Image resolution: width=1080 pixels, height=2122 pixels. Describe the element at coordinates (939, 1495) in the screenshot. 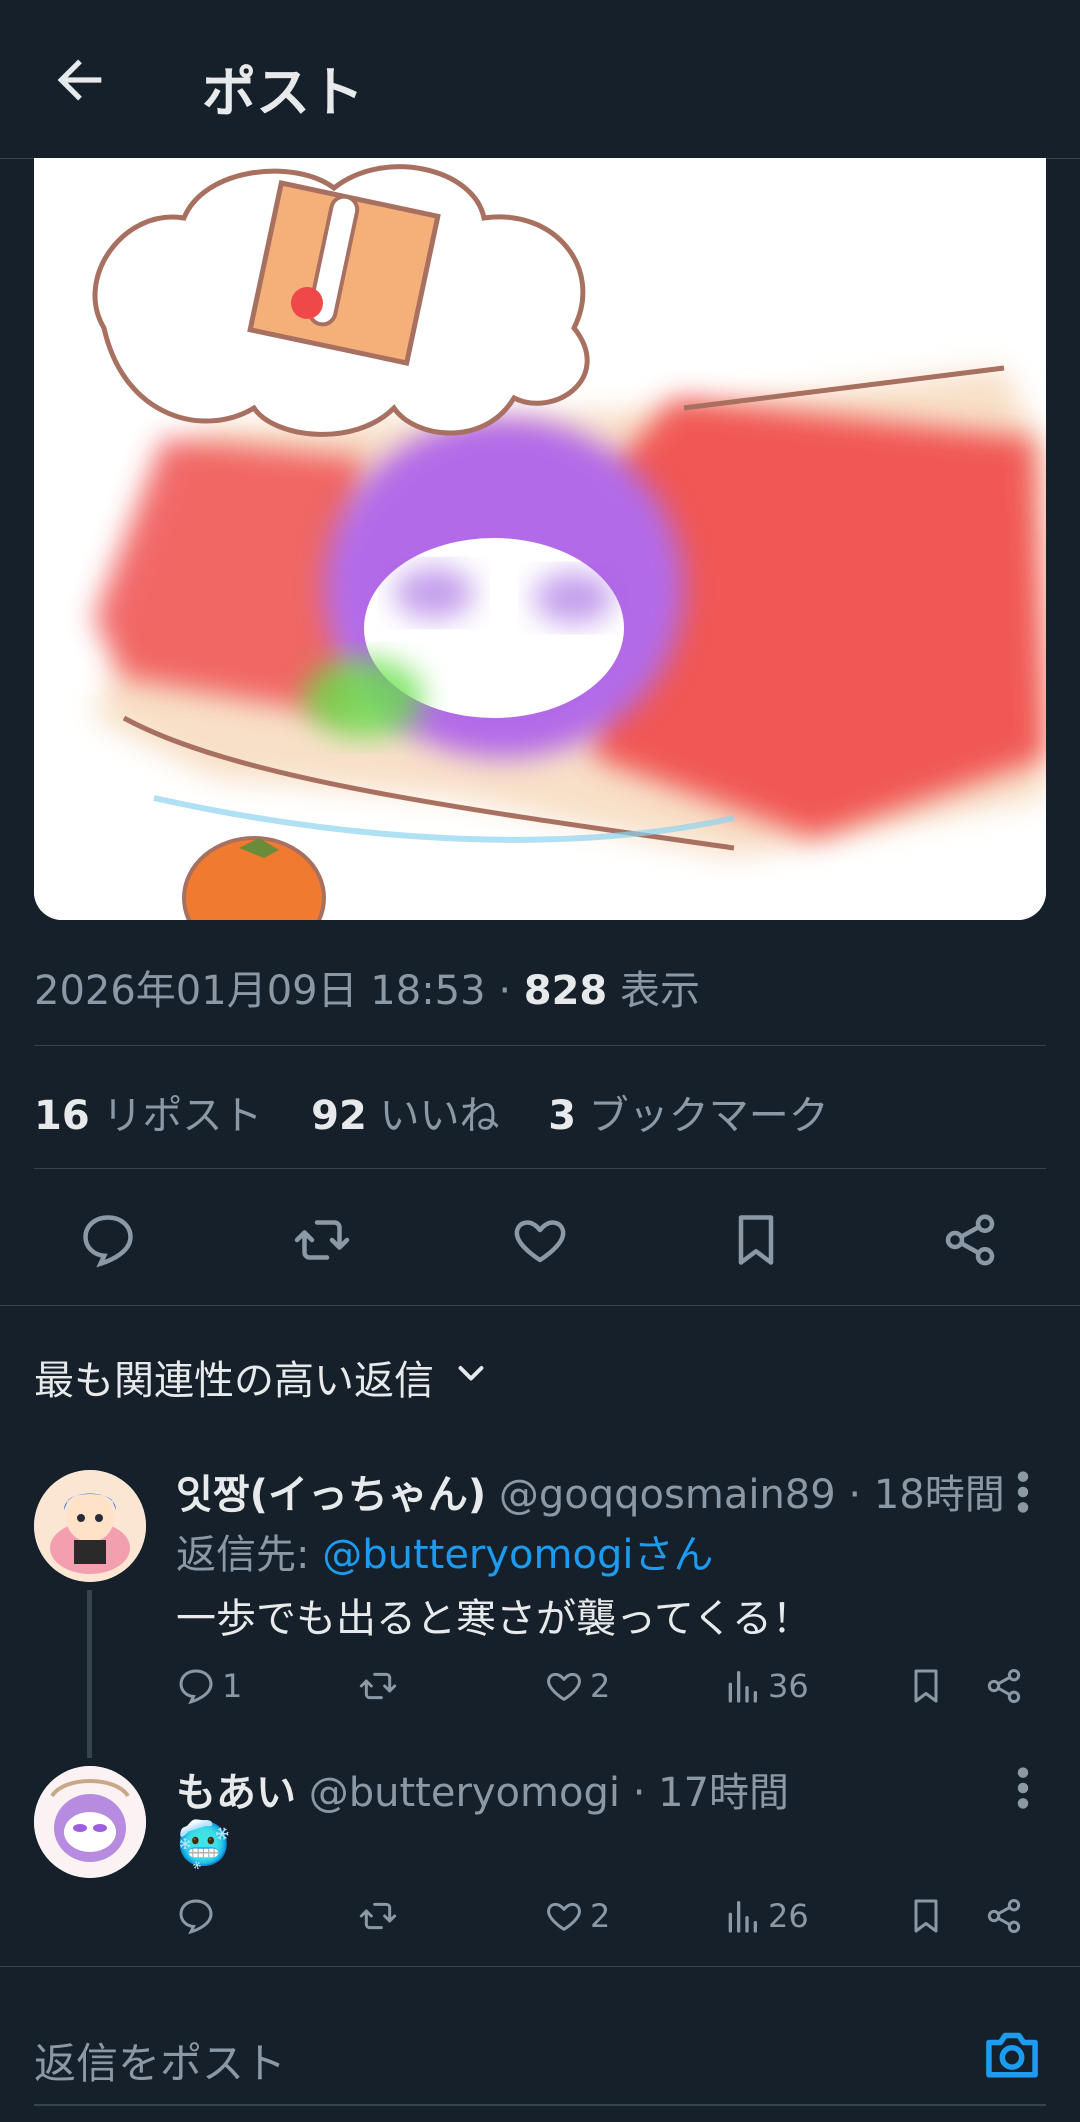

I see `reply-time: 18時間` at that location.